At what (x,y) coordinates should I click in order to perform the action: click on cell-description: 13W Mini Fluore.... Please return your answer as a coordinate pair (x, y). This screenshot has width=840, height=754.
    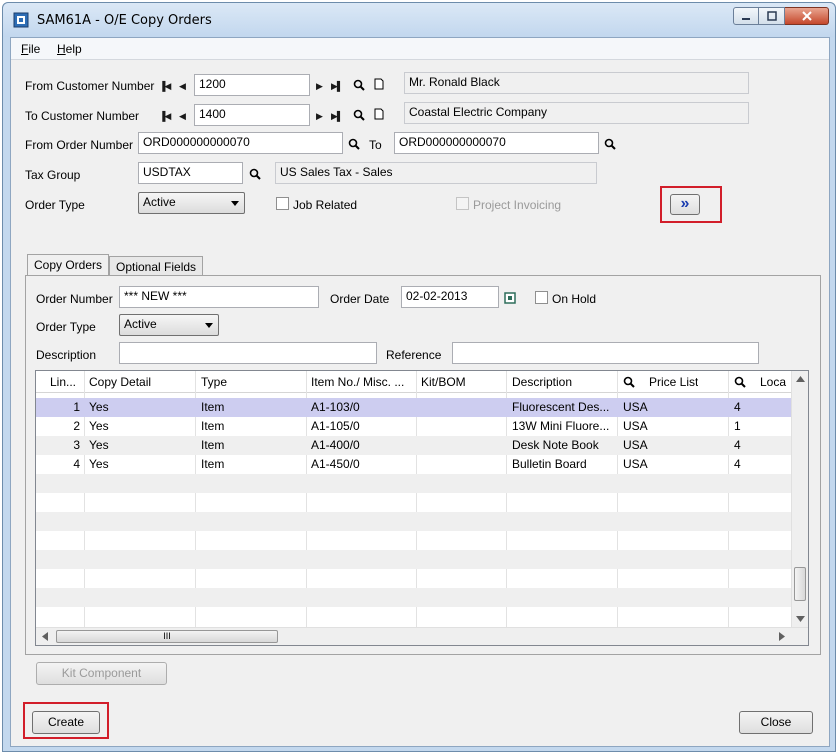
    Looking at the image, I should click on (561, 426).